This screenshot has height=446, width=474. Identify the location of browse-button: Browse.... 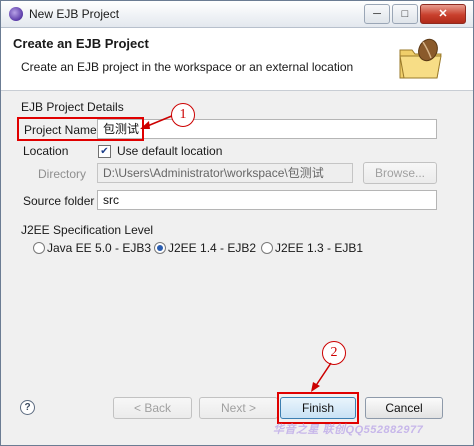
(400, 173).